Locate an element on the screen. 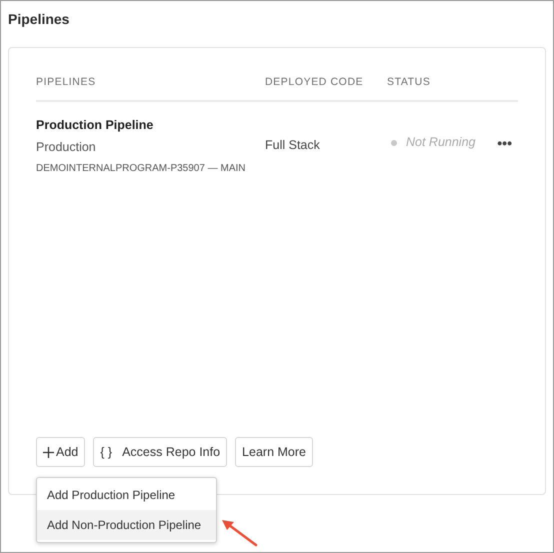 This screenshot has width=554, height=553. more-button: ••• is located at coordinates (504, 143).